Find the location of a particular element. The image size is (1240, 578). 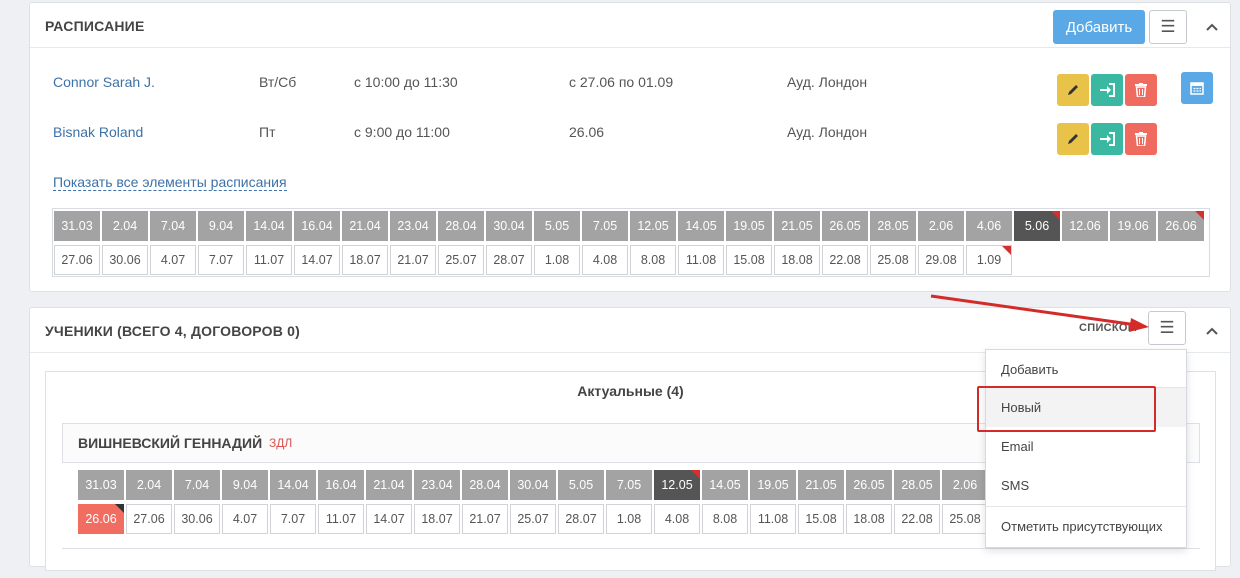

calendar-date-cell: 12.06 is located at coordinates (1085, 226).